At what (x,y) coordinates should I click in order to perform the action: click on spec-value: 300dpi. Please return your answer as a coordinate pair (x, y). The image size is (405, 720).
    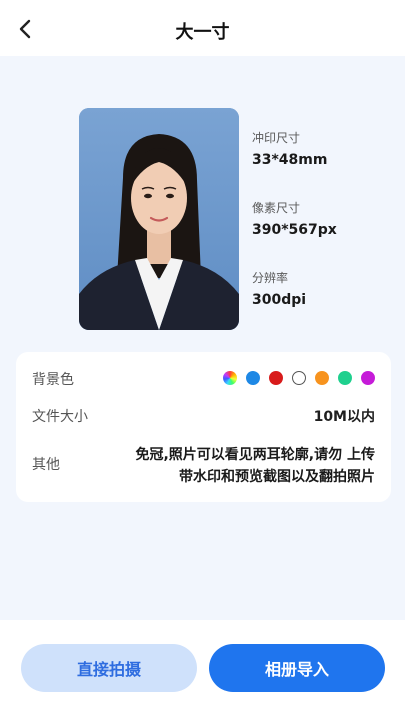
    Looking at the image, I should click on (279, 300).